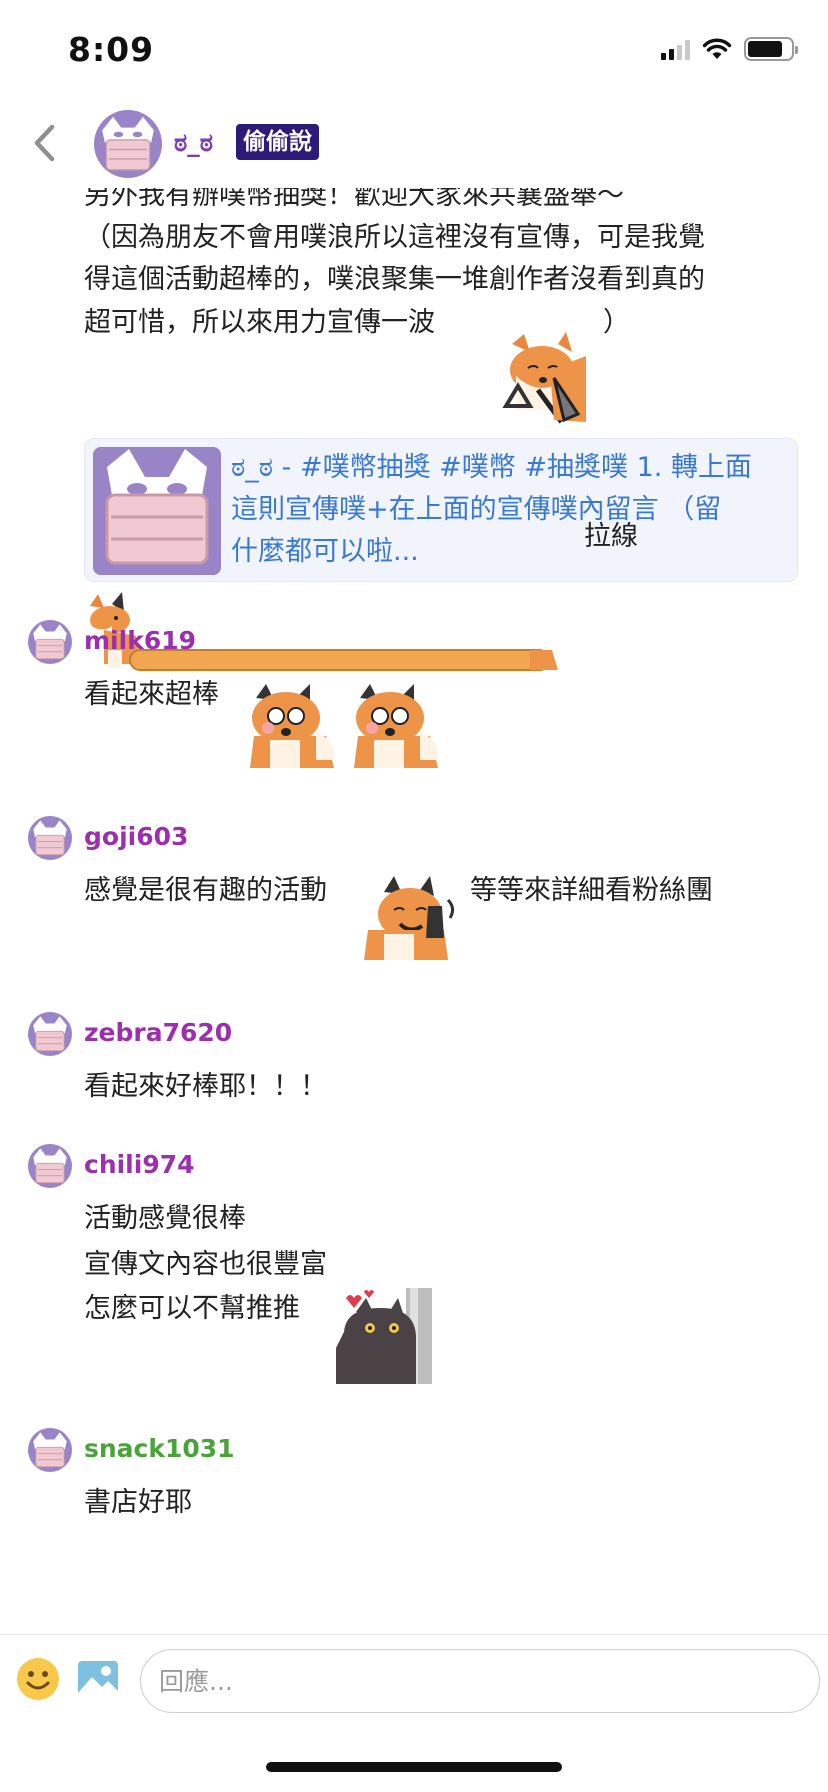  What do you see at coordinates (771, 49) in the screenshot?
I see `battery-icon` at bounding box center [771, 49].